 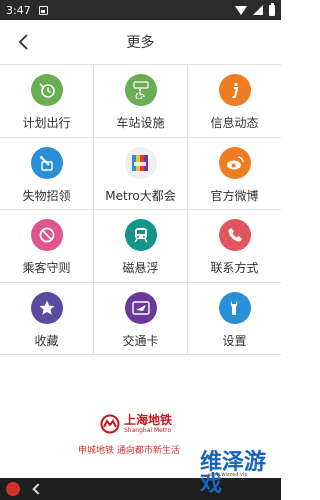 What do you see at coordinates (43, 10) in the screenshot?
I see `notification-icon` at bounding box center [43, 10].